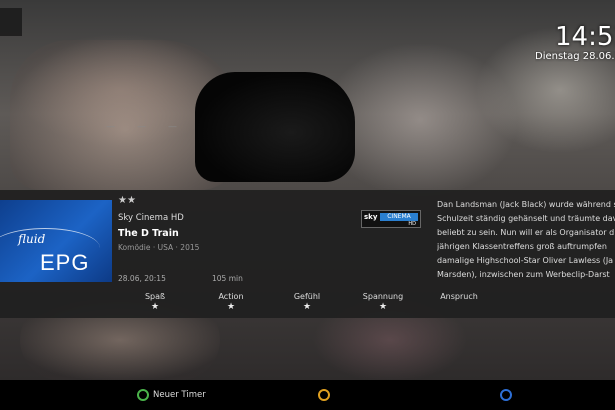  I want to click on description-line: Marsden), inzwischen zum Werbeclip-Darst, so click(523, 274).